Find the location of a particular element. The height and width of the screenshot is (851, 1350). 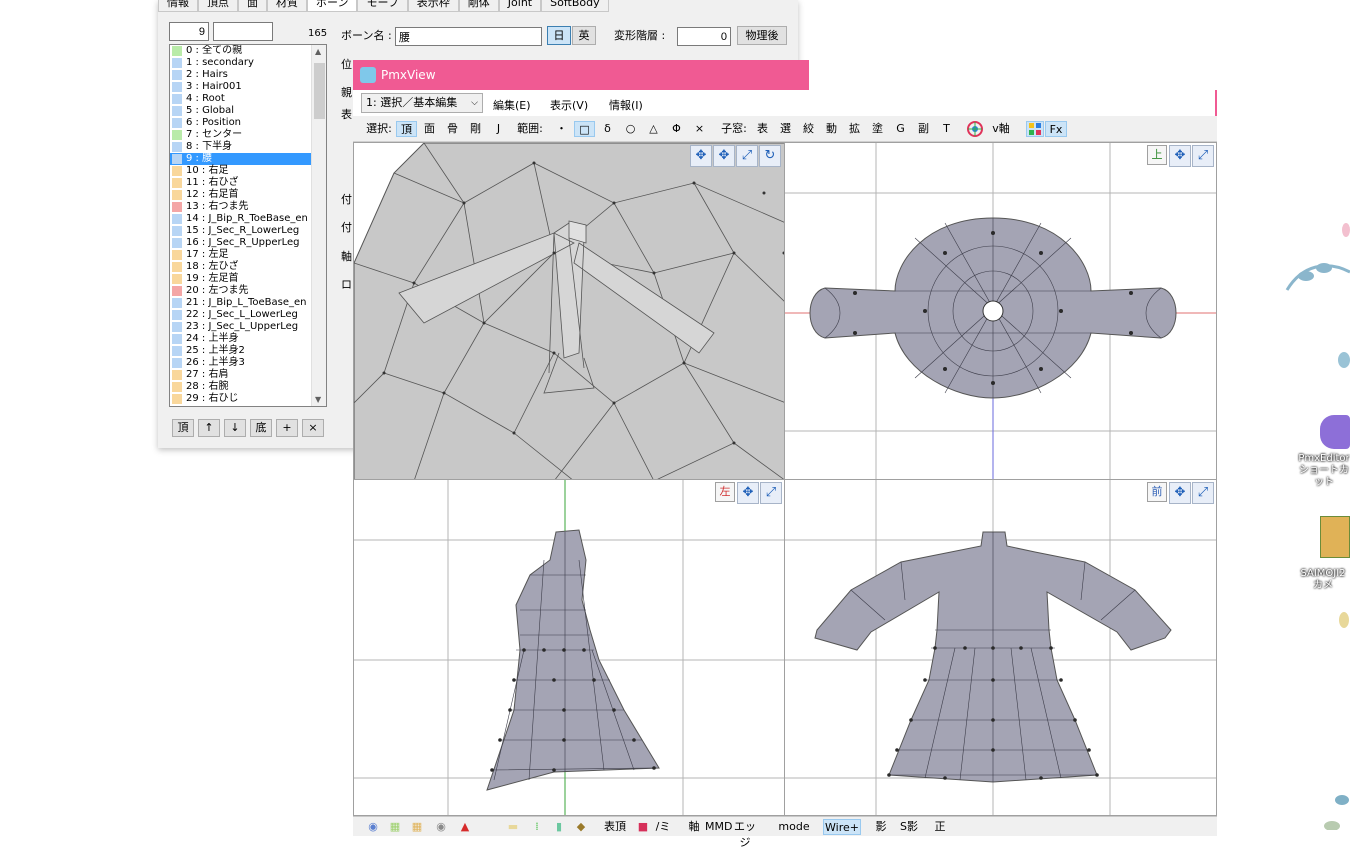

child-window-button: 拡 is located at coordinates (854, 129).